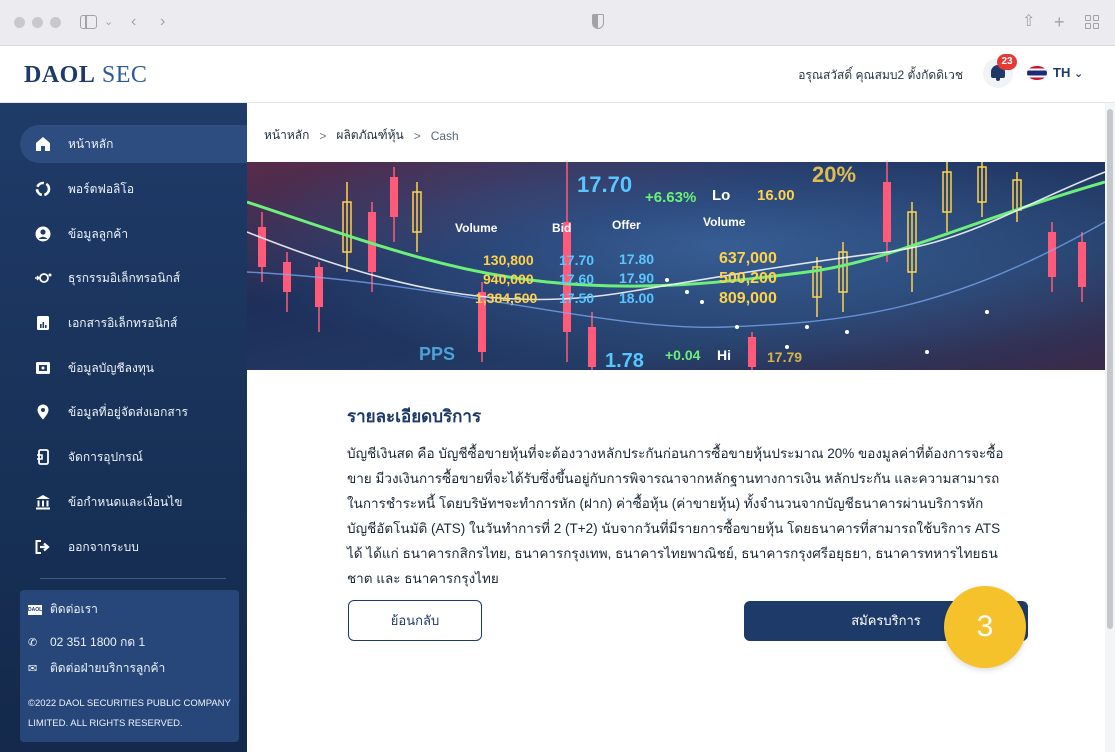 The height and width of the screenshot is (752, 1115). I want to click on banner-lo-label: Lo, so click(721, 195).